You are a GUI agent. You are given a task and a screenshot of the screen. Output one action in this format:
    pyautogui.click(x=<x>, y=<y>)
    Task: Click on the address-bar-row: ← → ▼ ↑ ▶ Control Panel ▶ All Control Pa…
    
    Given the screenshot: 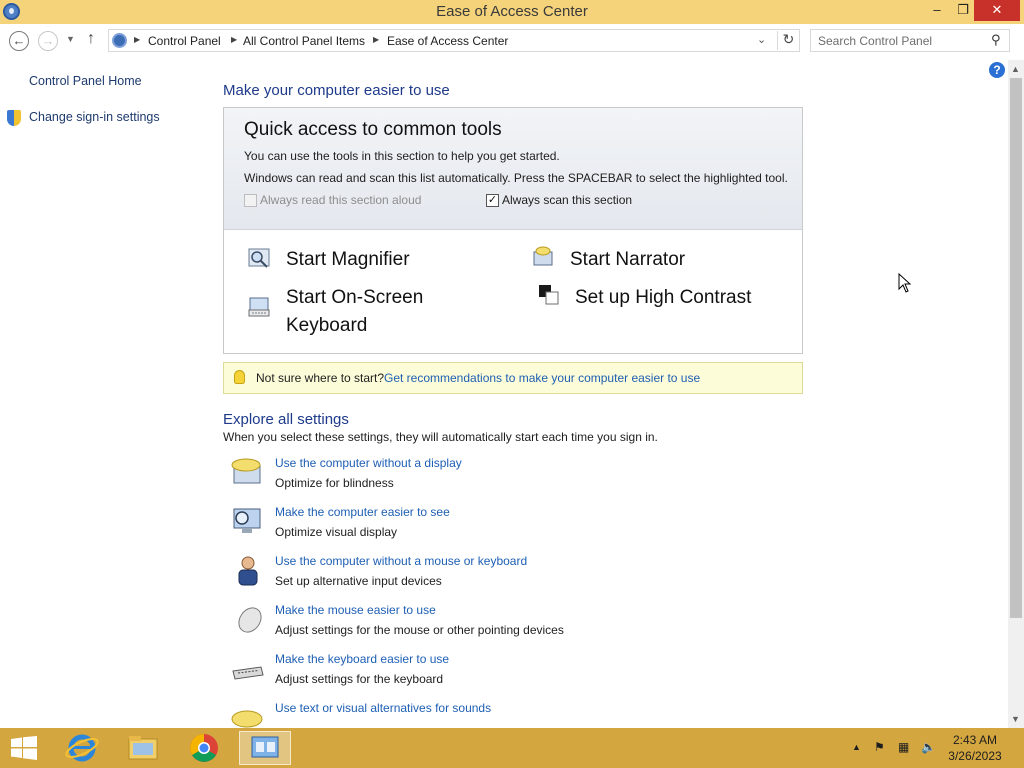 What is the action you would take?
    pyautogui.click(x=512, y=41)
    